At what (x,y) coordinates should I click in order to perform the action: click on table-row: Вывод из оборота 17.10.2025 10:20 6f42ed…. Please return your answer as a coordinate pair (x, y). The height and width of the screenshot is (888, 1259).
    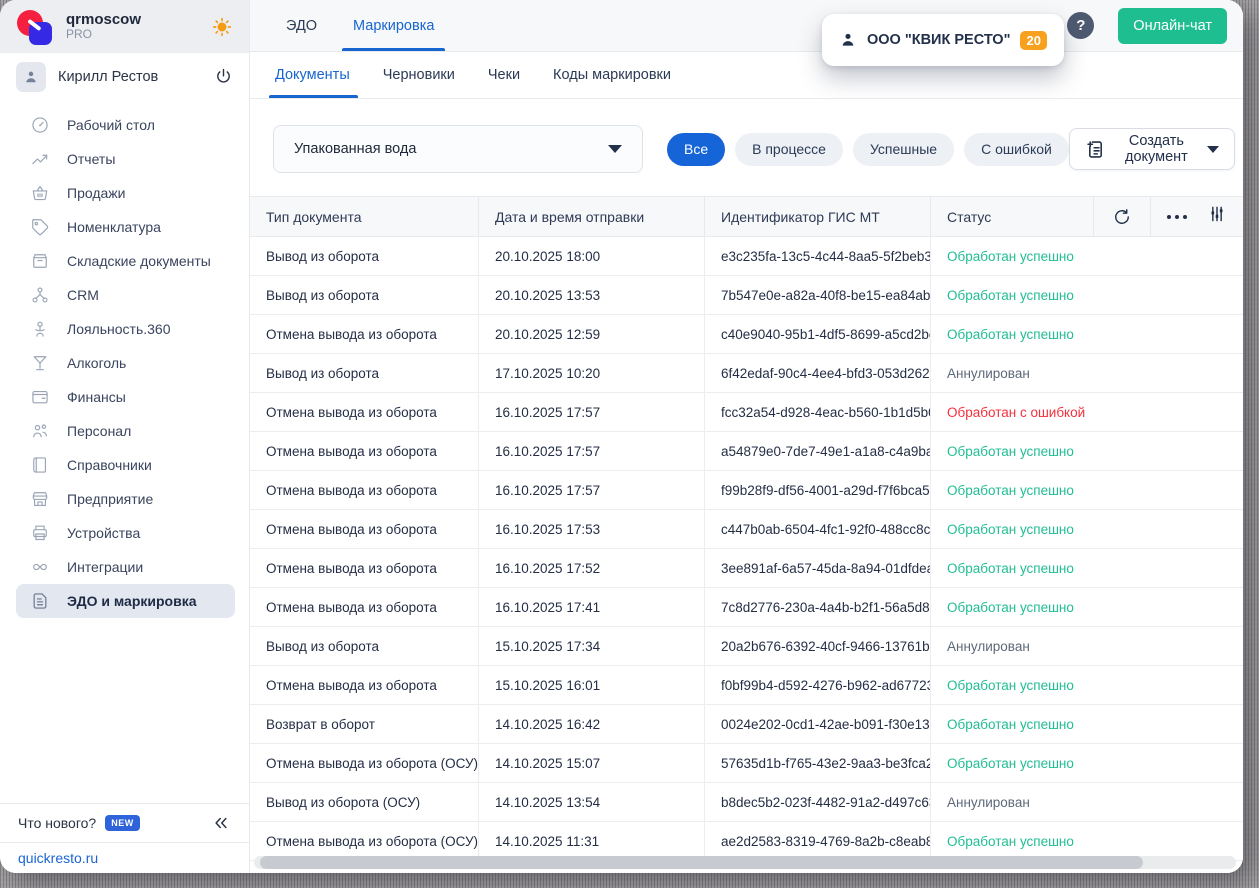
    Looking at the image, I should click on (746, 373).